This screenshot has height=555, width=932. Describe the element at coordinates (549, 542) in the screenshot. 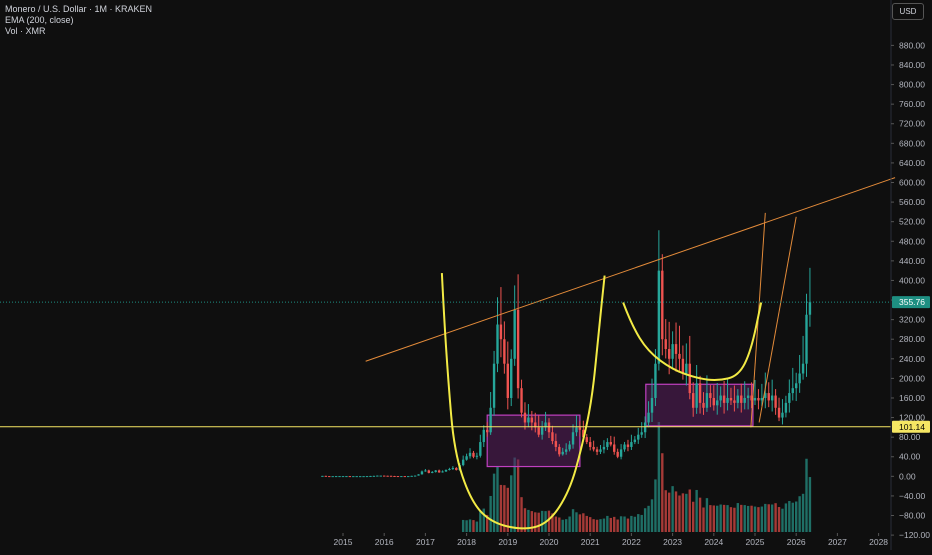

I see `x-tick-label: 2020` at that location.